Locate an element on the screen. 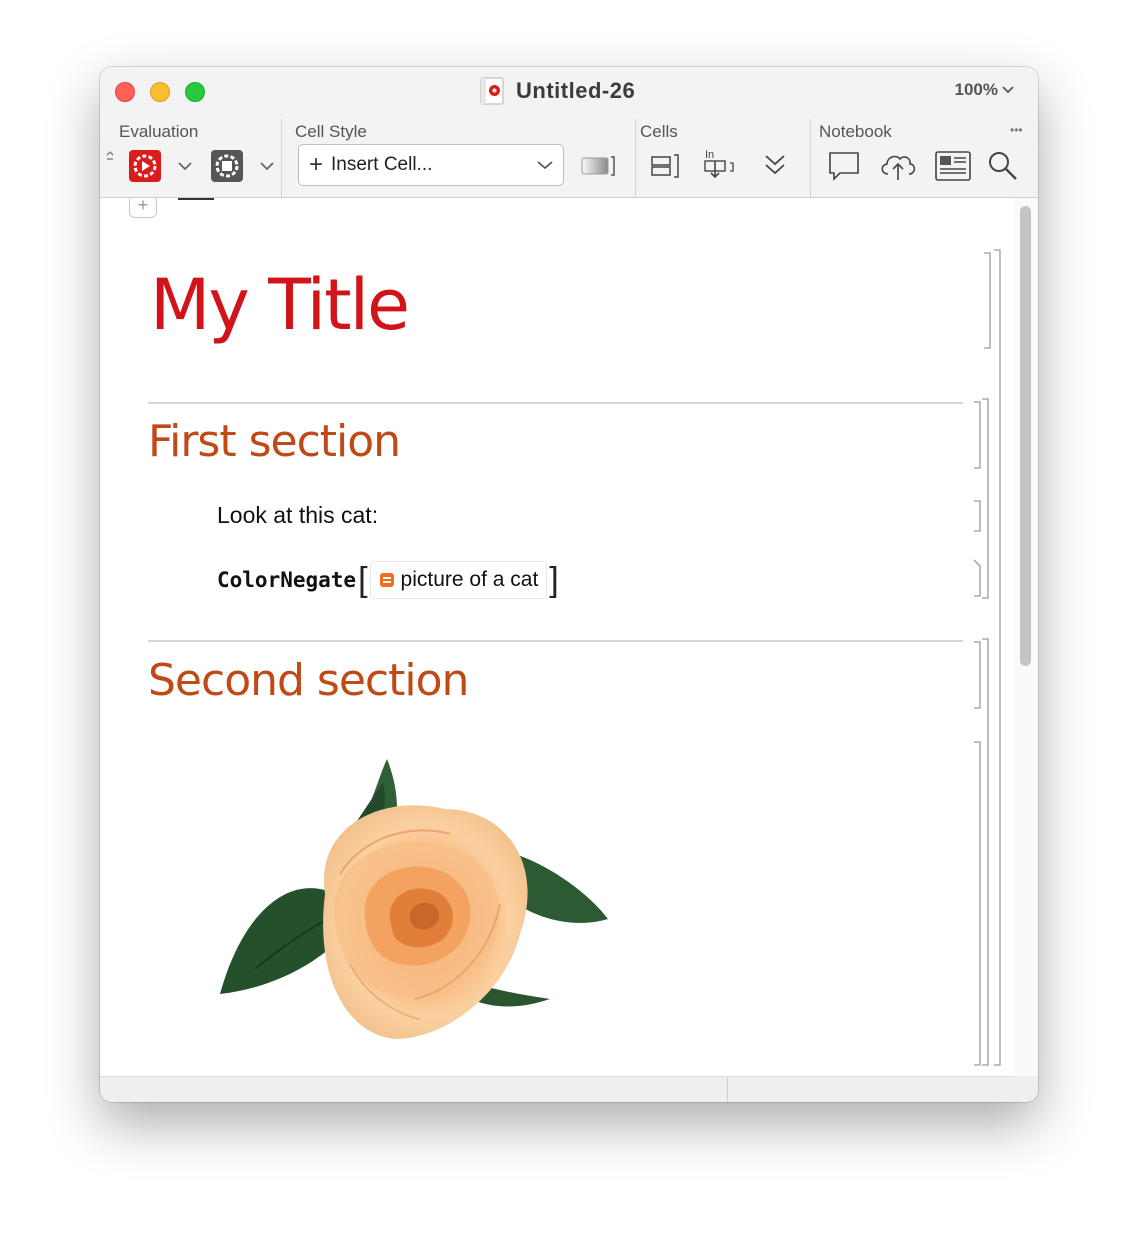 The width and height of the screenshot is (1140, 1234). section-heading-first: First section is located at coordinates (274, 441).